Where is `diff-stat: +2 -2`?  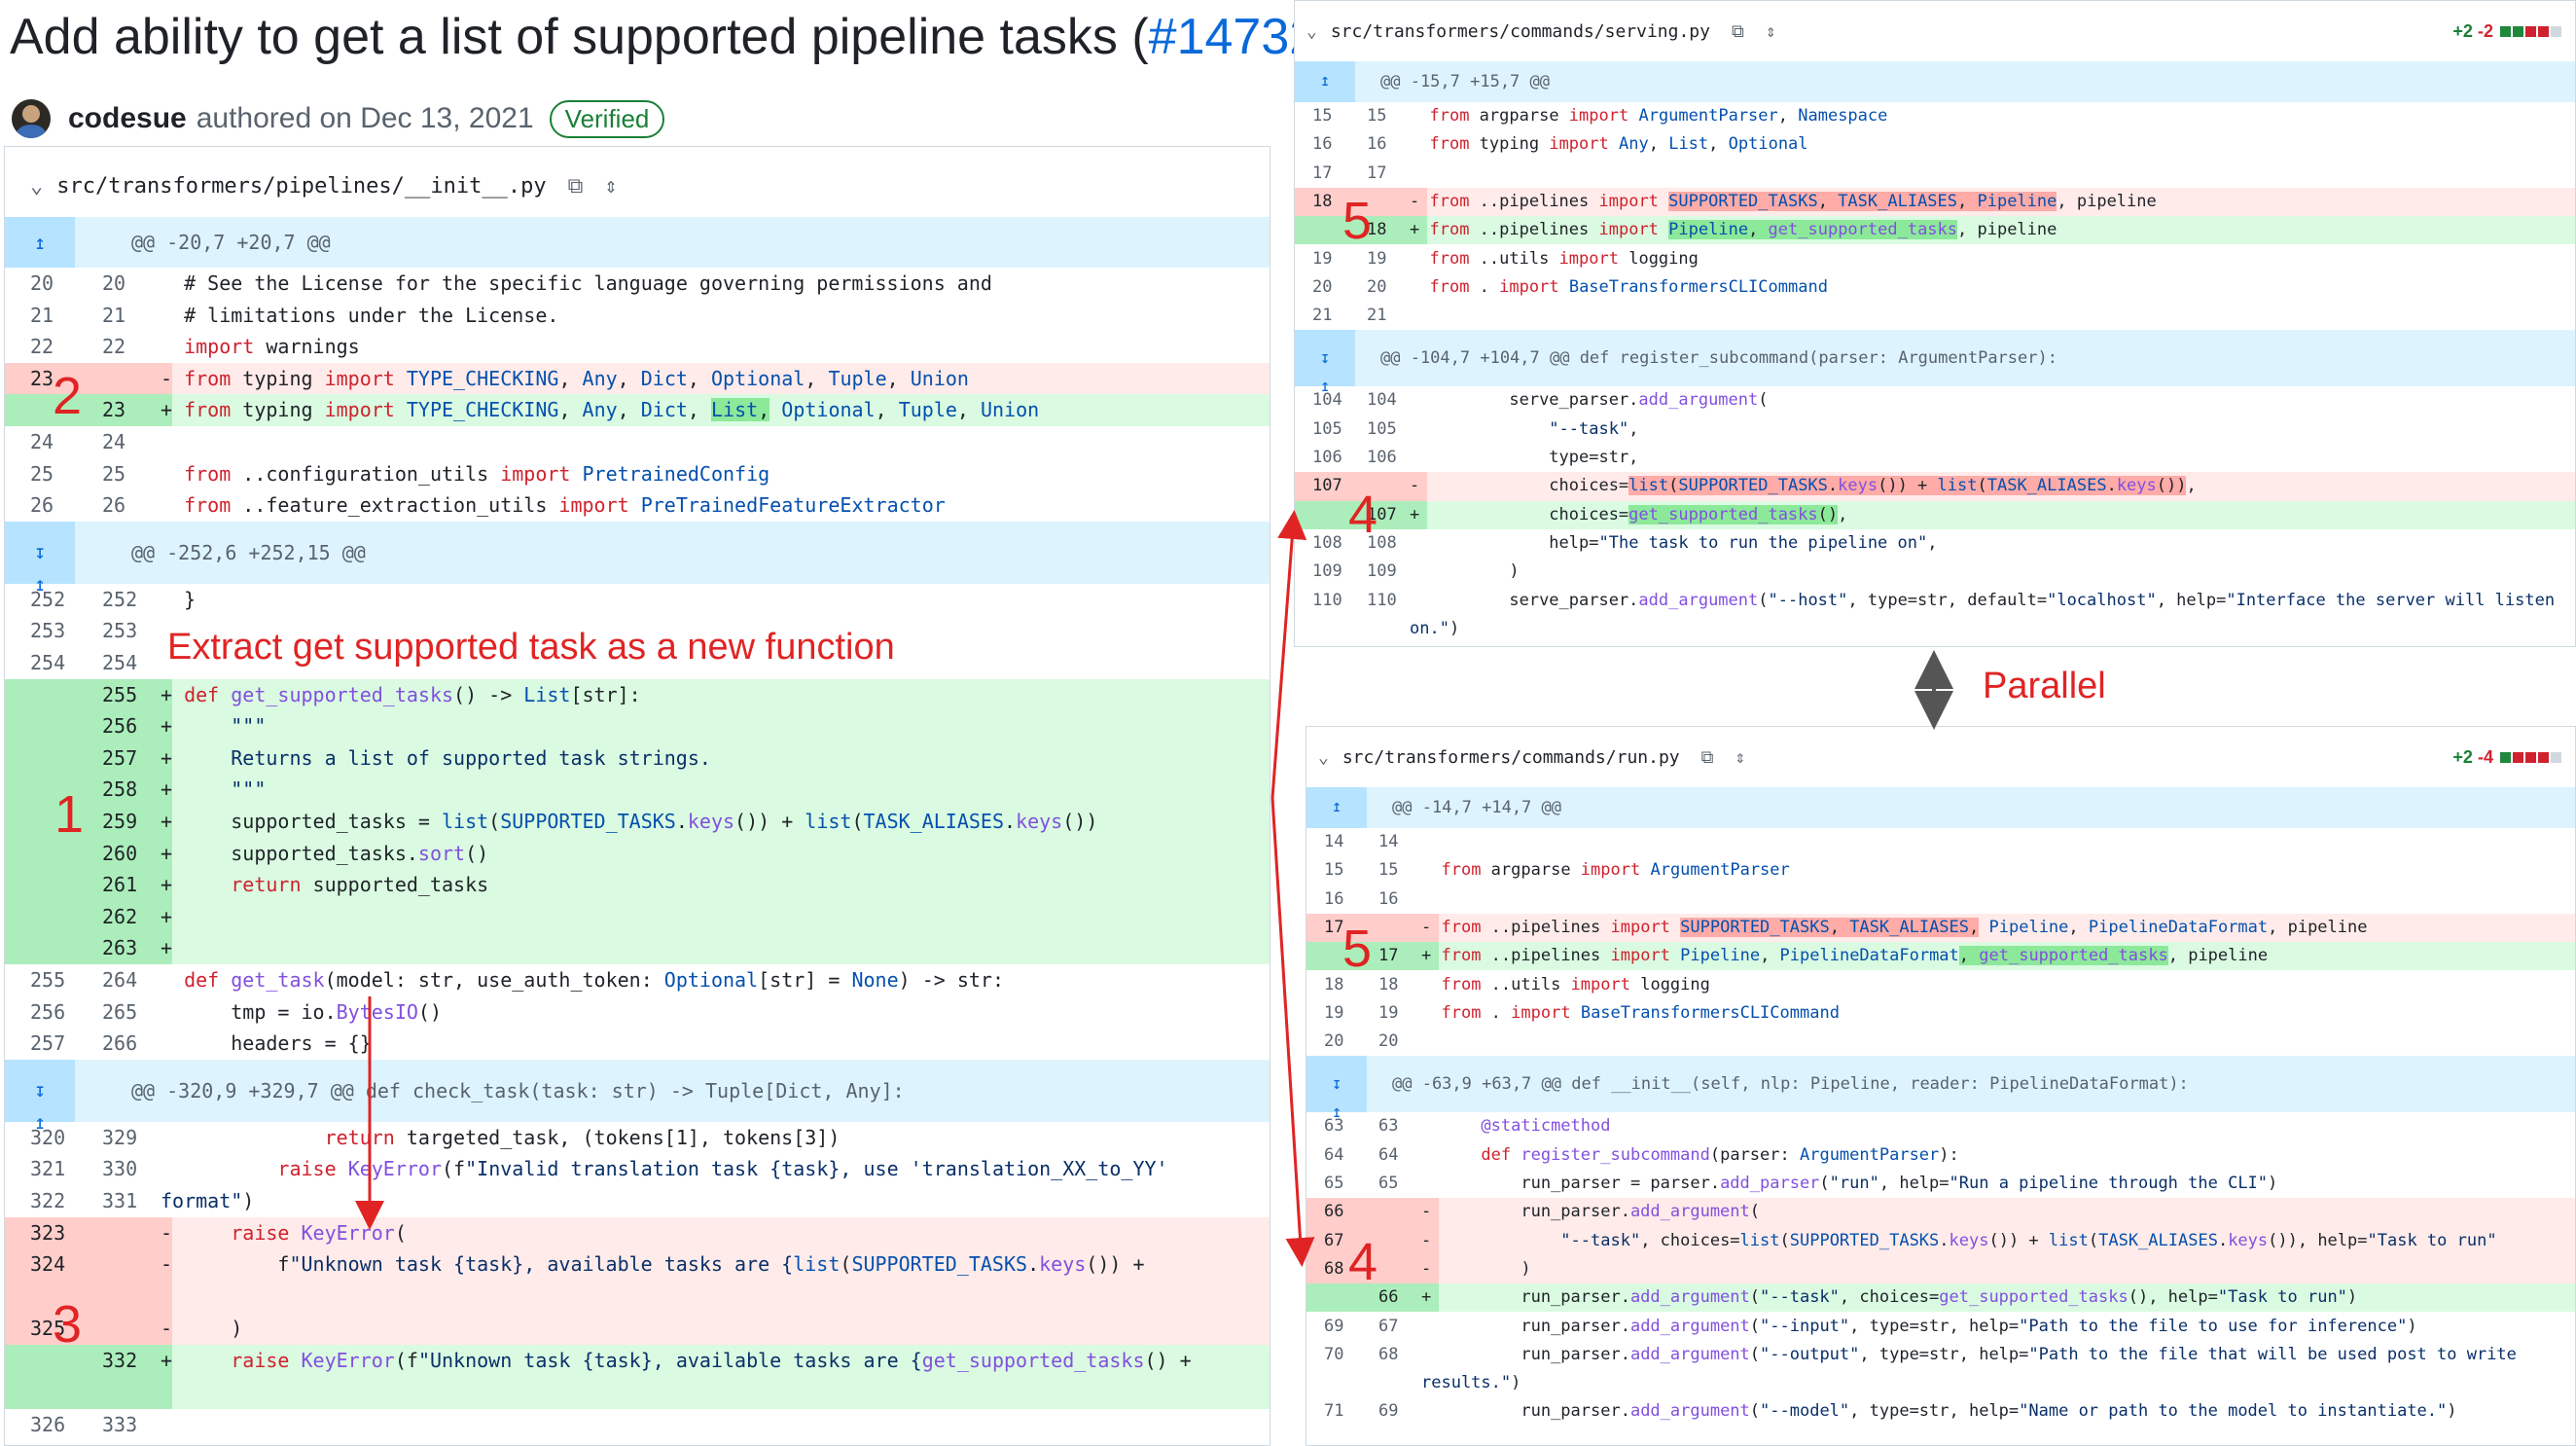
diff-stat: +2 -2 is located at coordinates (2506, 31).